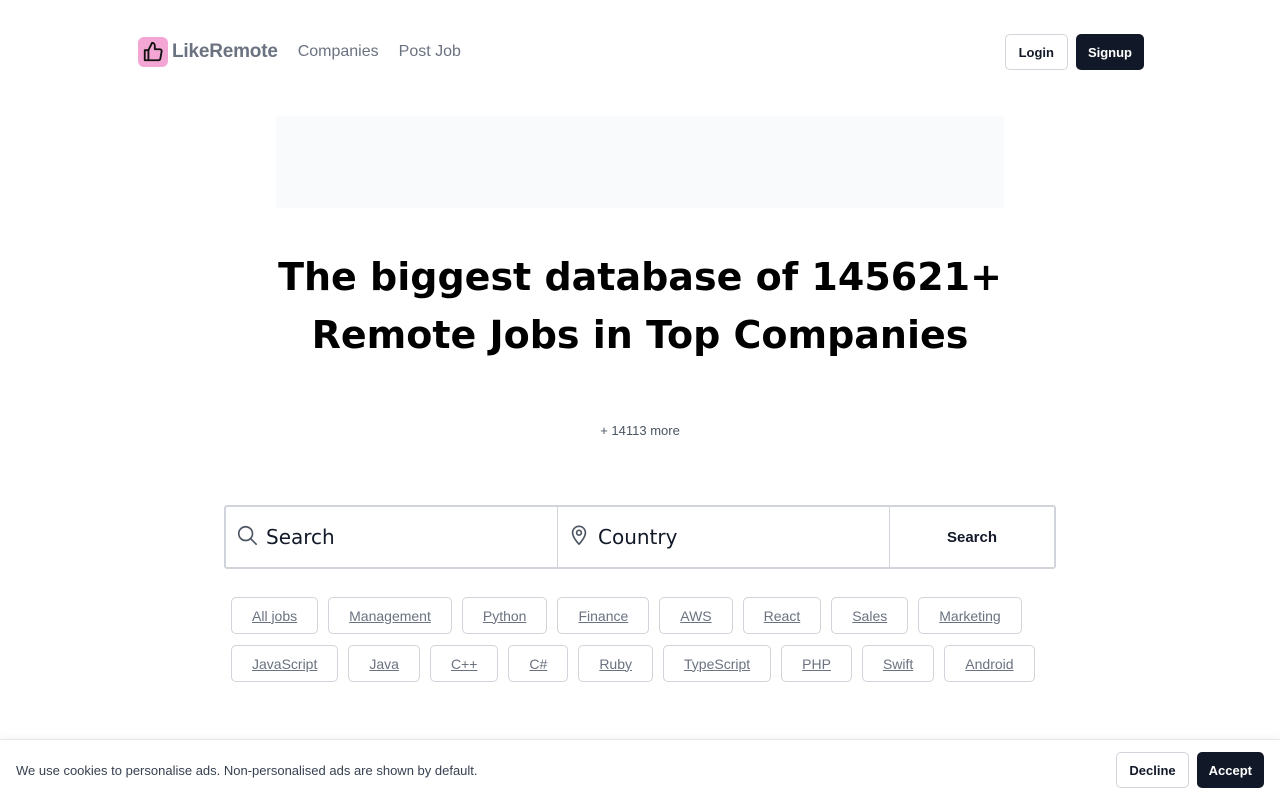  Describe the element at coordinates (972, 537) in the screenshot. I see `search-button: Search` at that location.